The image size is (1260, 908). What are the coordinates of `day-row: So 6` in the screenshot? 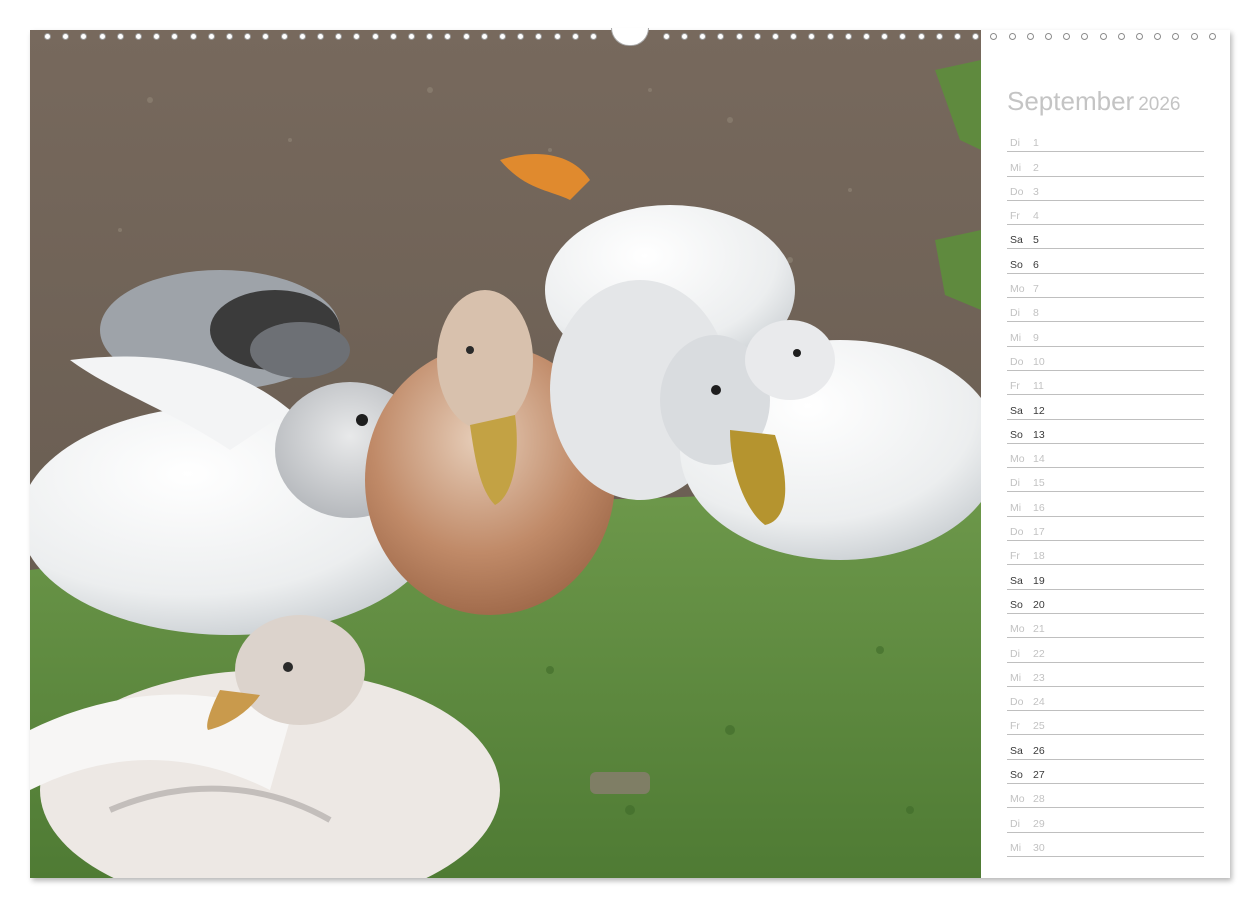 It's located at (1105, 262).